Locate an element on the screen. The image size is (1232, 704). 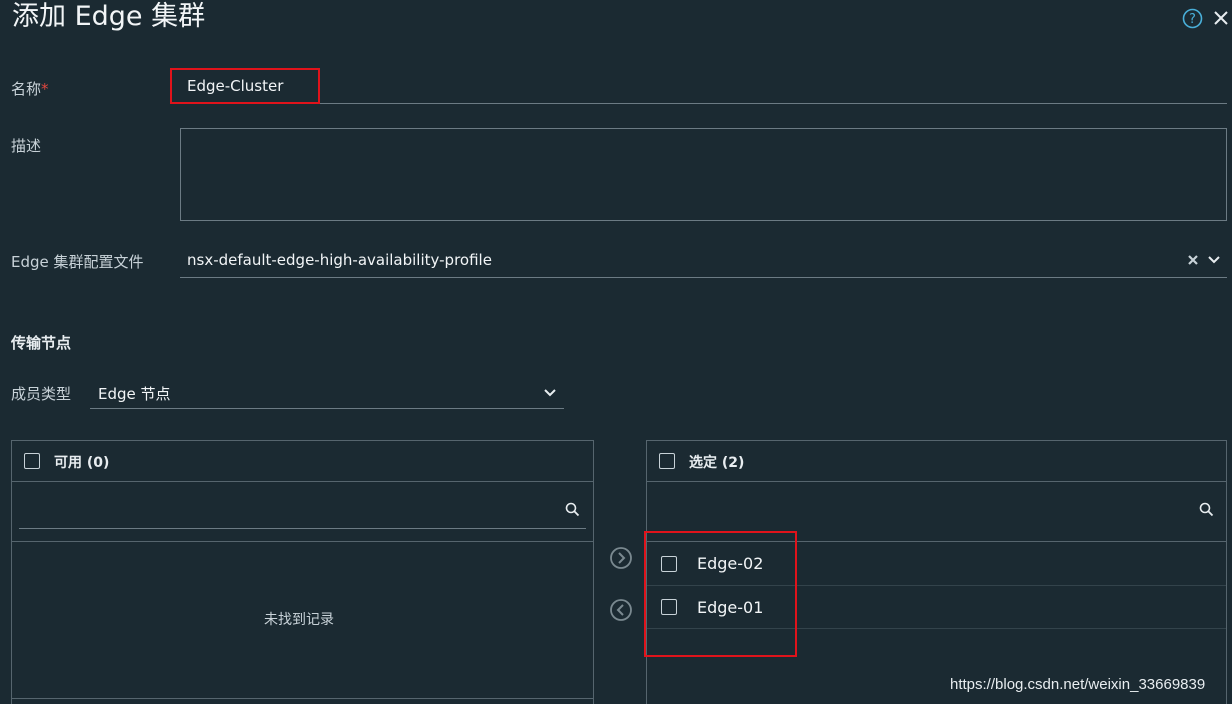
available-search-input is located at coordinates (302, 528).